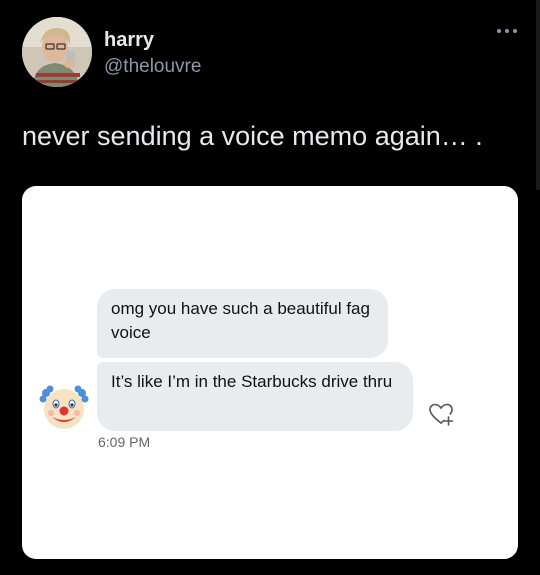 The height and width of the screenshot is (575, 540). Describe the element at coordinates (152, 67) in the screenshot. I see `user-handle: @thelouvre` at that location.